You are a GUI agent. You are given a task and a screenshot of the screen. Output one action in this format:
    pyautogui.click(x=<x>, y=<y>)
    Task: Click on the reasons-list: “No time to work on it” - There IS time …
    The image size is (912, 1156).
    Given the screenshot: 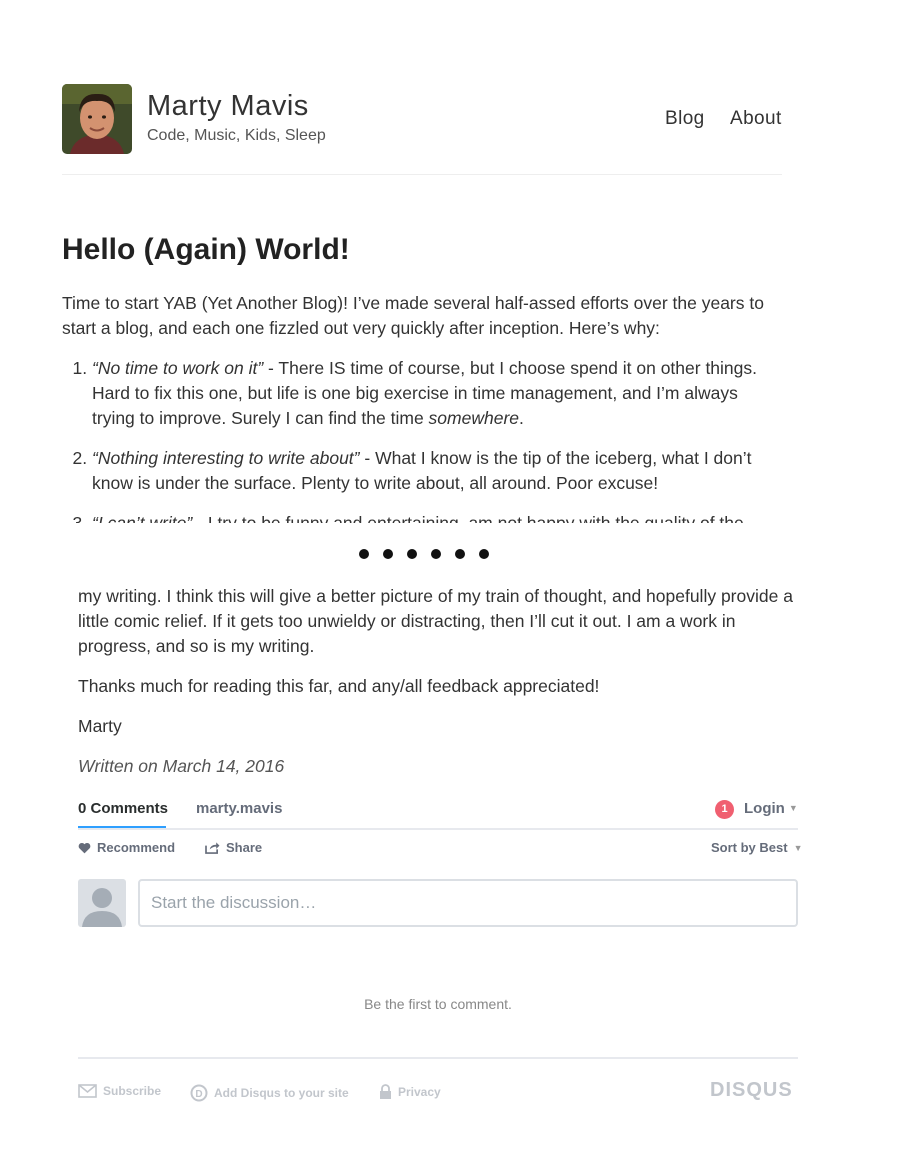 What is the action you would take?
    pyautogui.click(x=422, y=439)
    